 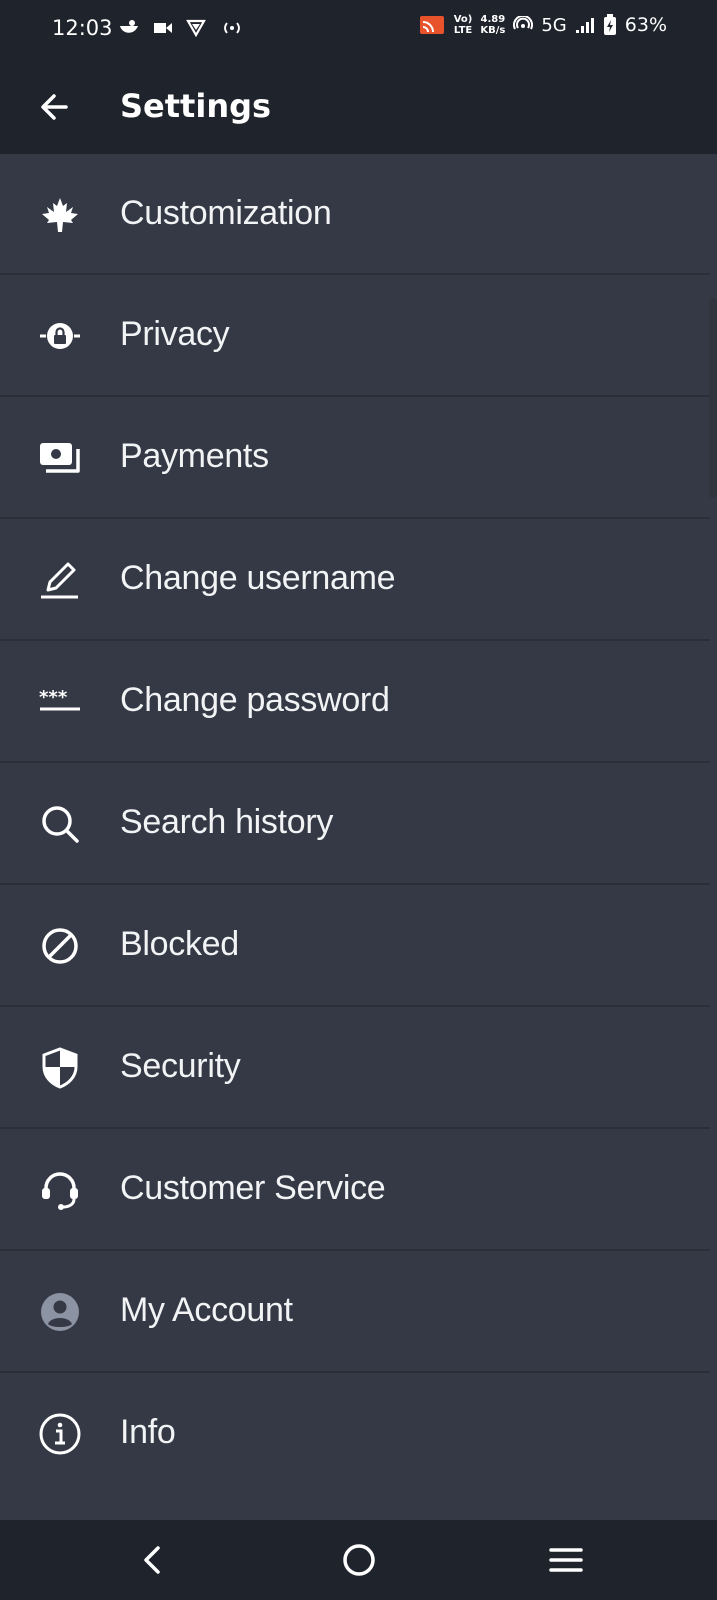 What do you see at coordinates (355, 458) in the screenshot?
I see `settings-item-payments: Payments` at bounding box center [355, 458].